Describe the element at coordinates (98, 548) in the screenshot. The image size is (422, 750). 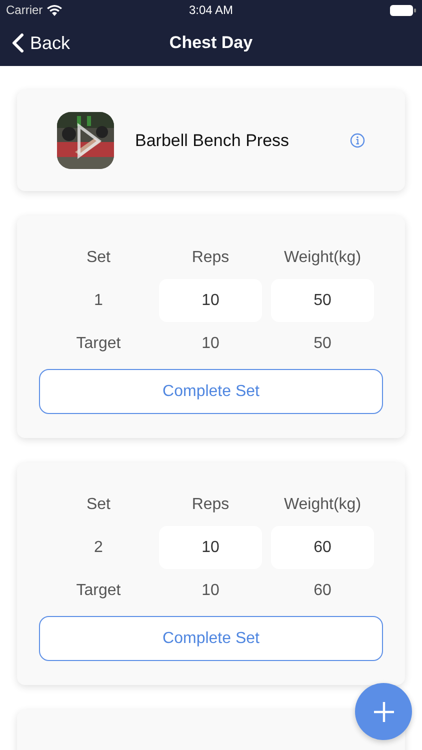
I see `set-number: 2` at that location.